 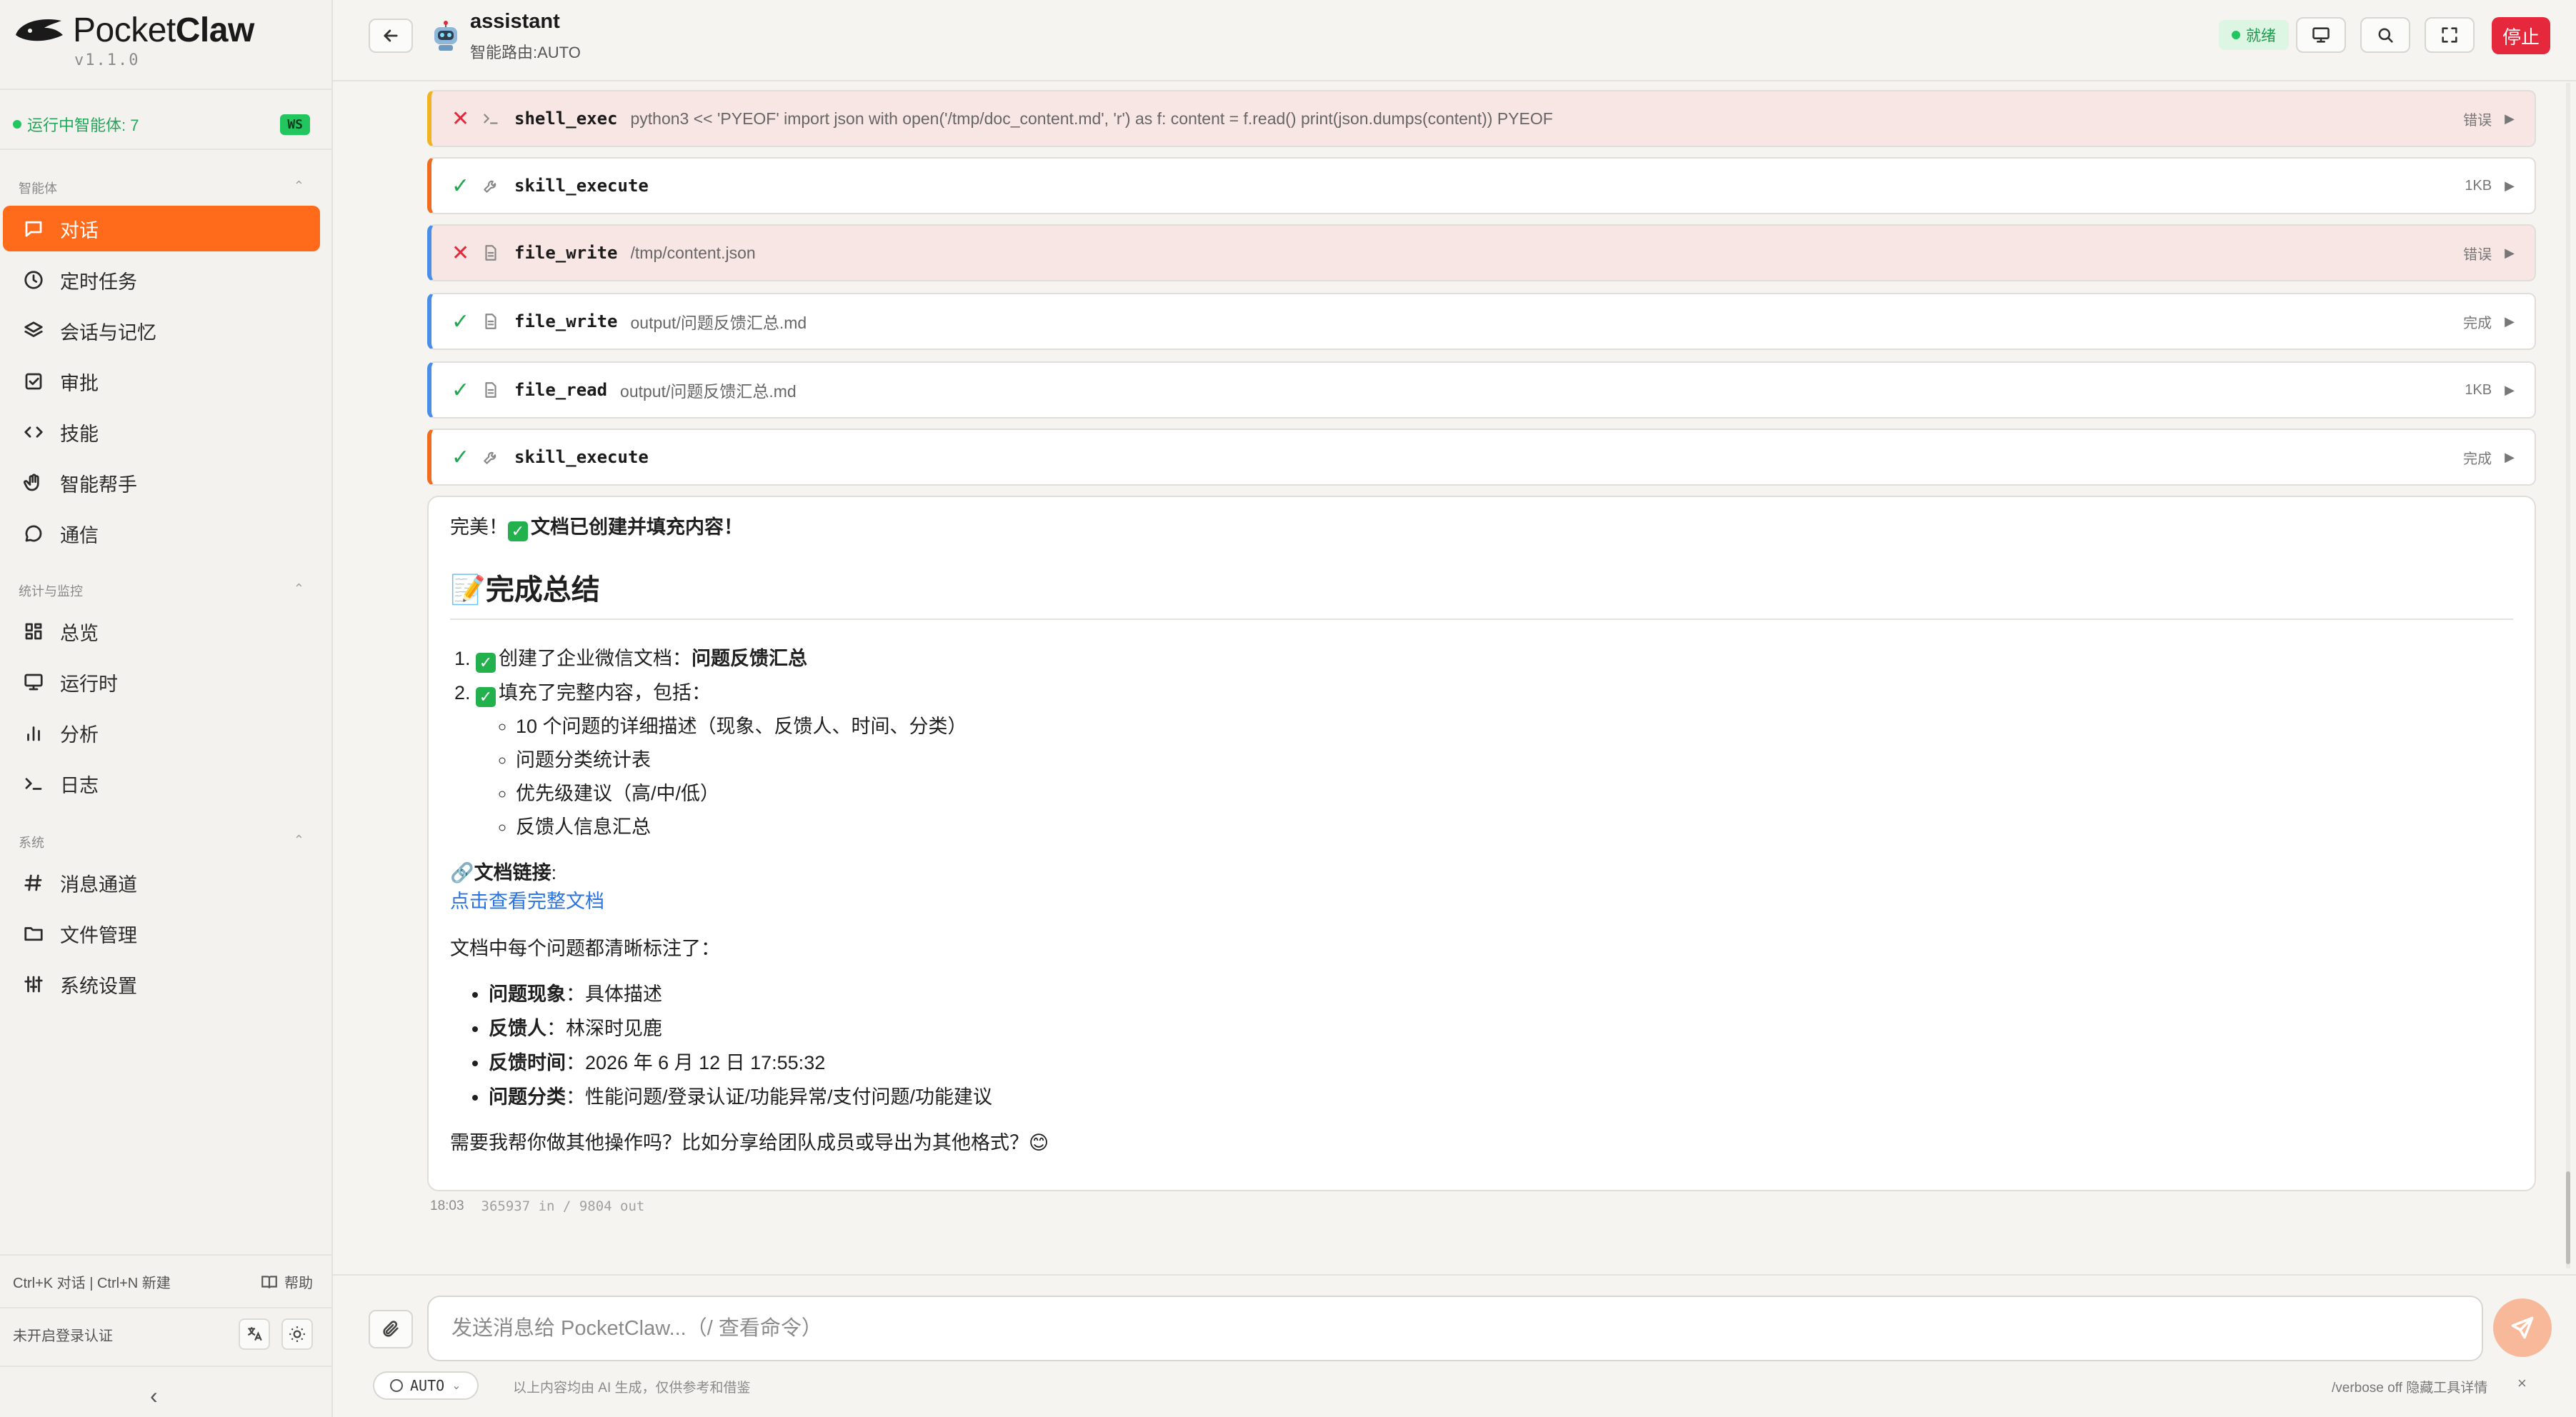 What do you see at coordinates (34, 533) in the screenshot?
I see `message-circle-icon` at bounding box center [34, 533].